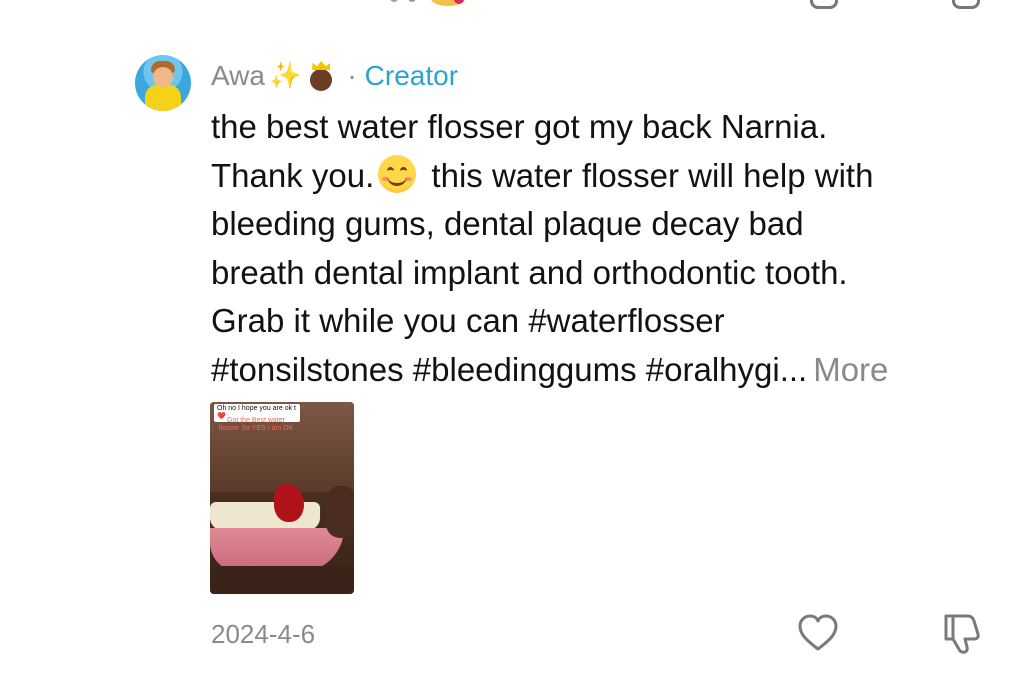  I want to click on comment-date: 2024-4-6, so click(263, 634).